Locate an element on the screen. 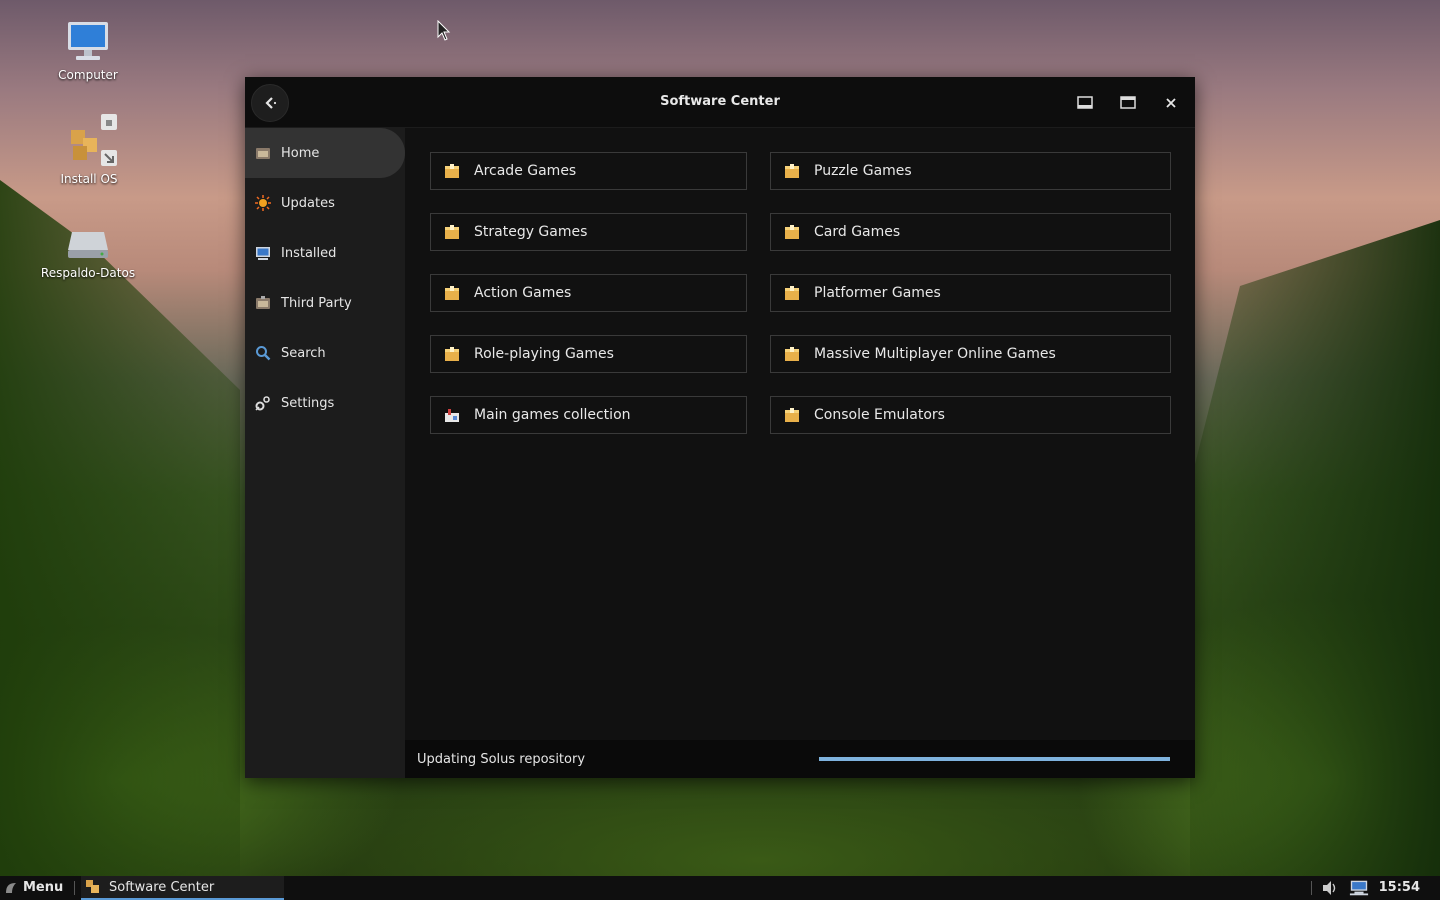  sidebar-item-installed: Installed is located at coordinates (325, 253).